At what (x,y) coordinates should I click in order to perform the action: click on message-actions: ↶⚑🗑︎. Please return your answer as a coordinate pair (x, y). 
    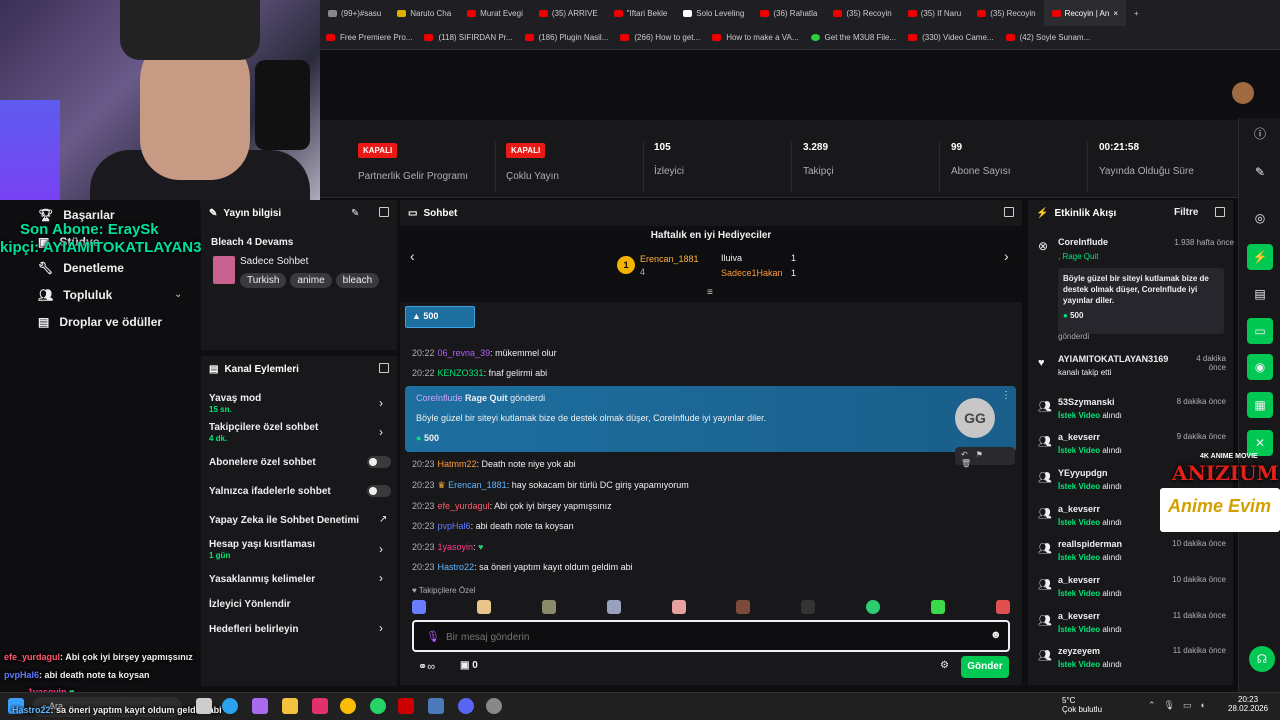
    Looking at the image, I should click on (985, 457).